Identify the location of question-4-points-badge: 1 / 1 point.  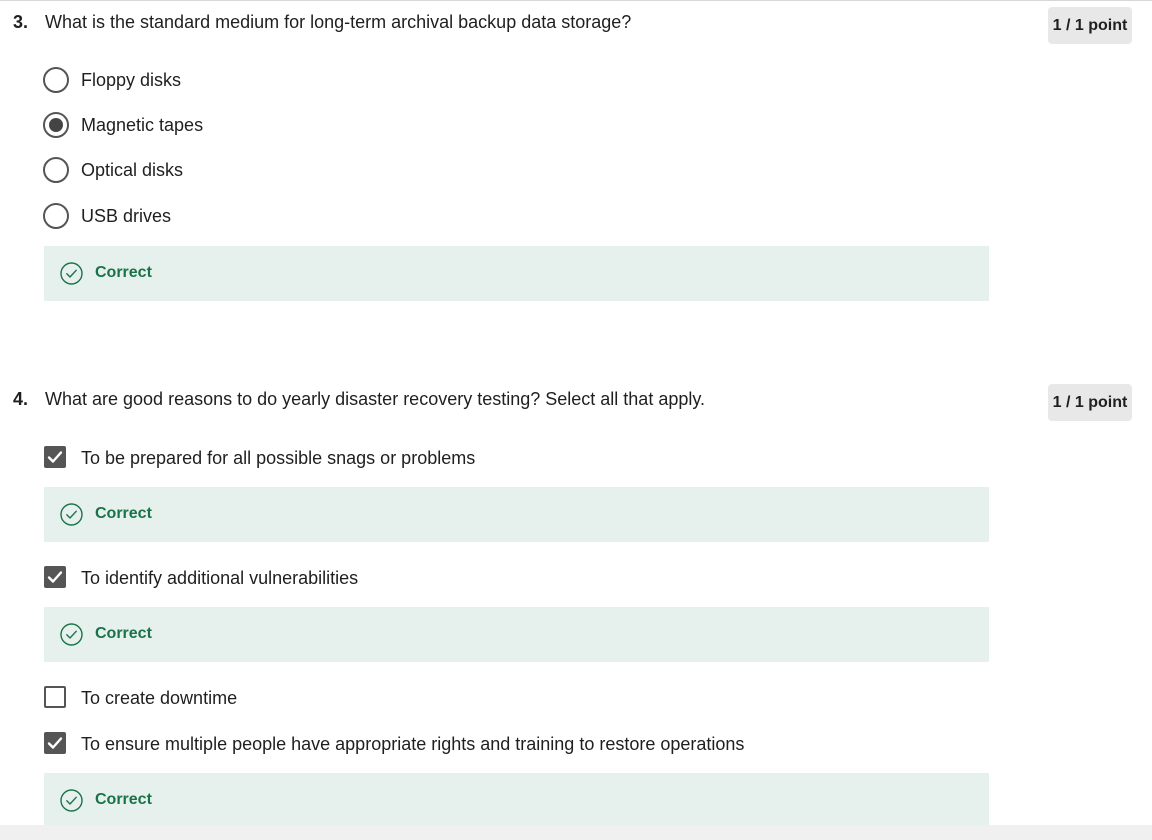
(1090, 402).